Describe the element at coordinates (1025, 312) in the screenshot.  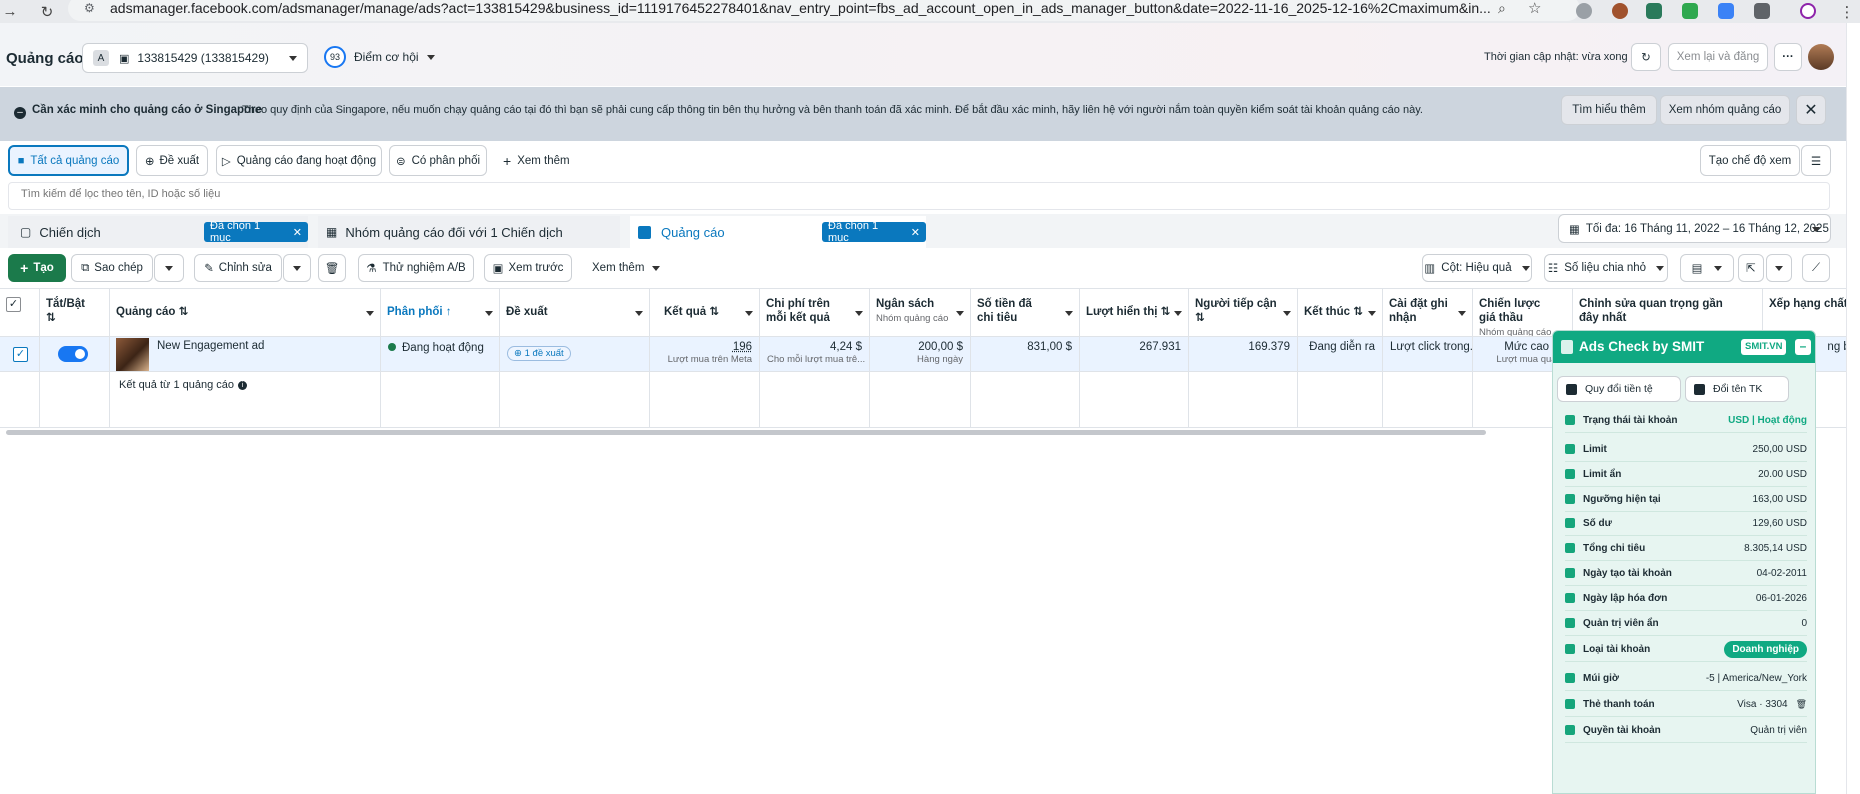
I see `col-amount-spent: Số tiền đã chi tiêu` at that location.